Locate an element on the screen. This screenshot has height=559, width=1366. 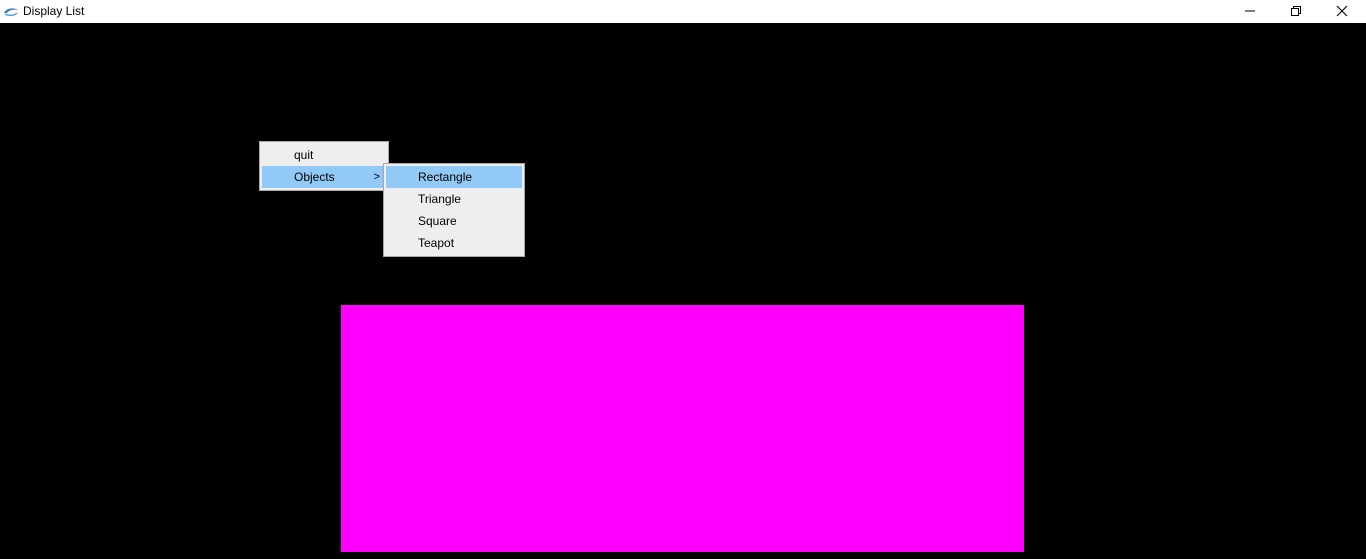
restore-icon is located at coordinates (1296, 11).